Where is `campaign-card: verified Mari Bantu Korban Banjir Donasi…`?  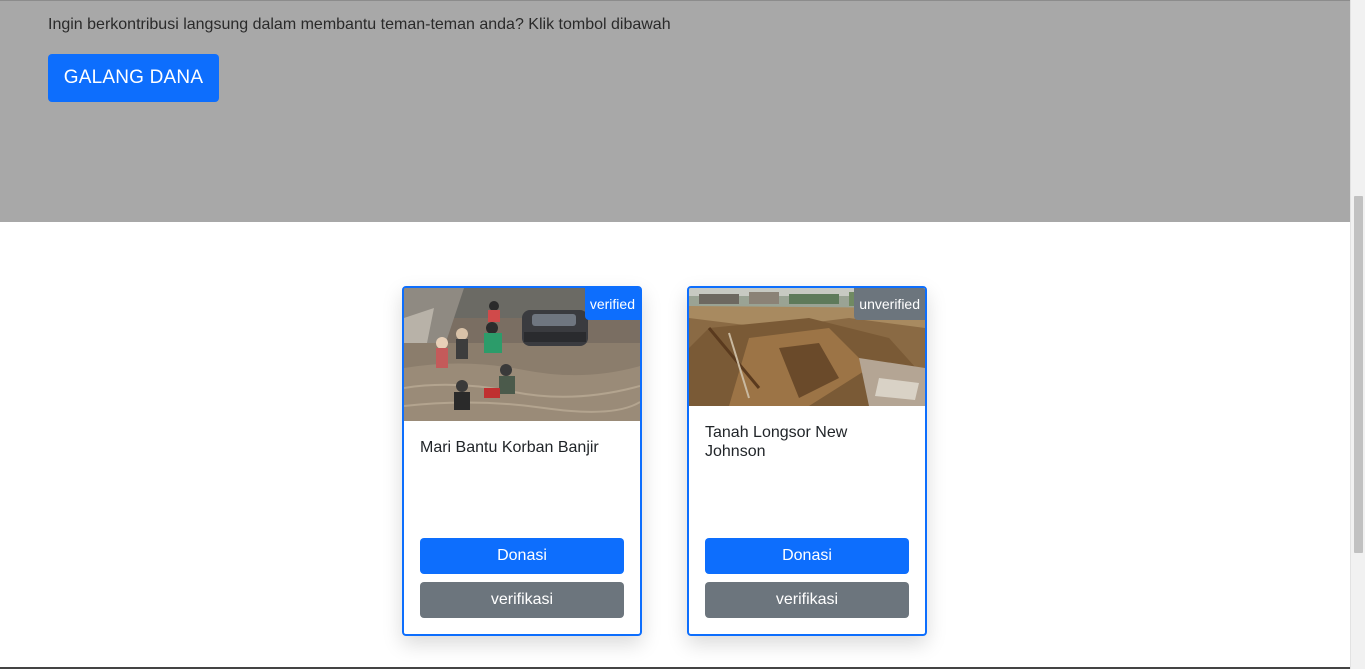 campaign-card: verified Mari Bantu Korban Banjir Donasi… is located at coordinates (522, 461).